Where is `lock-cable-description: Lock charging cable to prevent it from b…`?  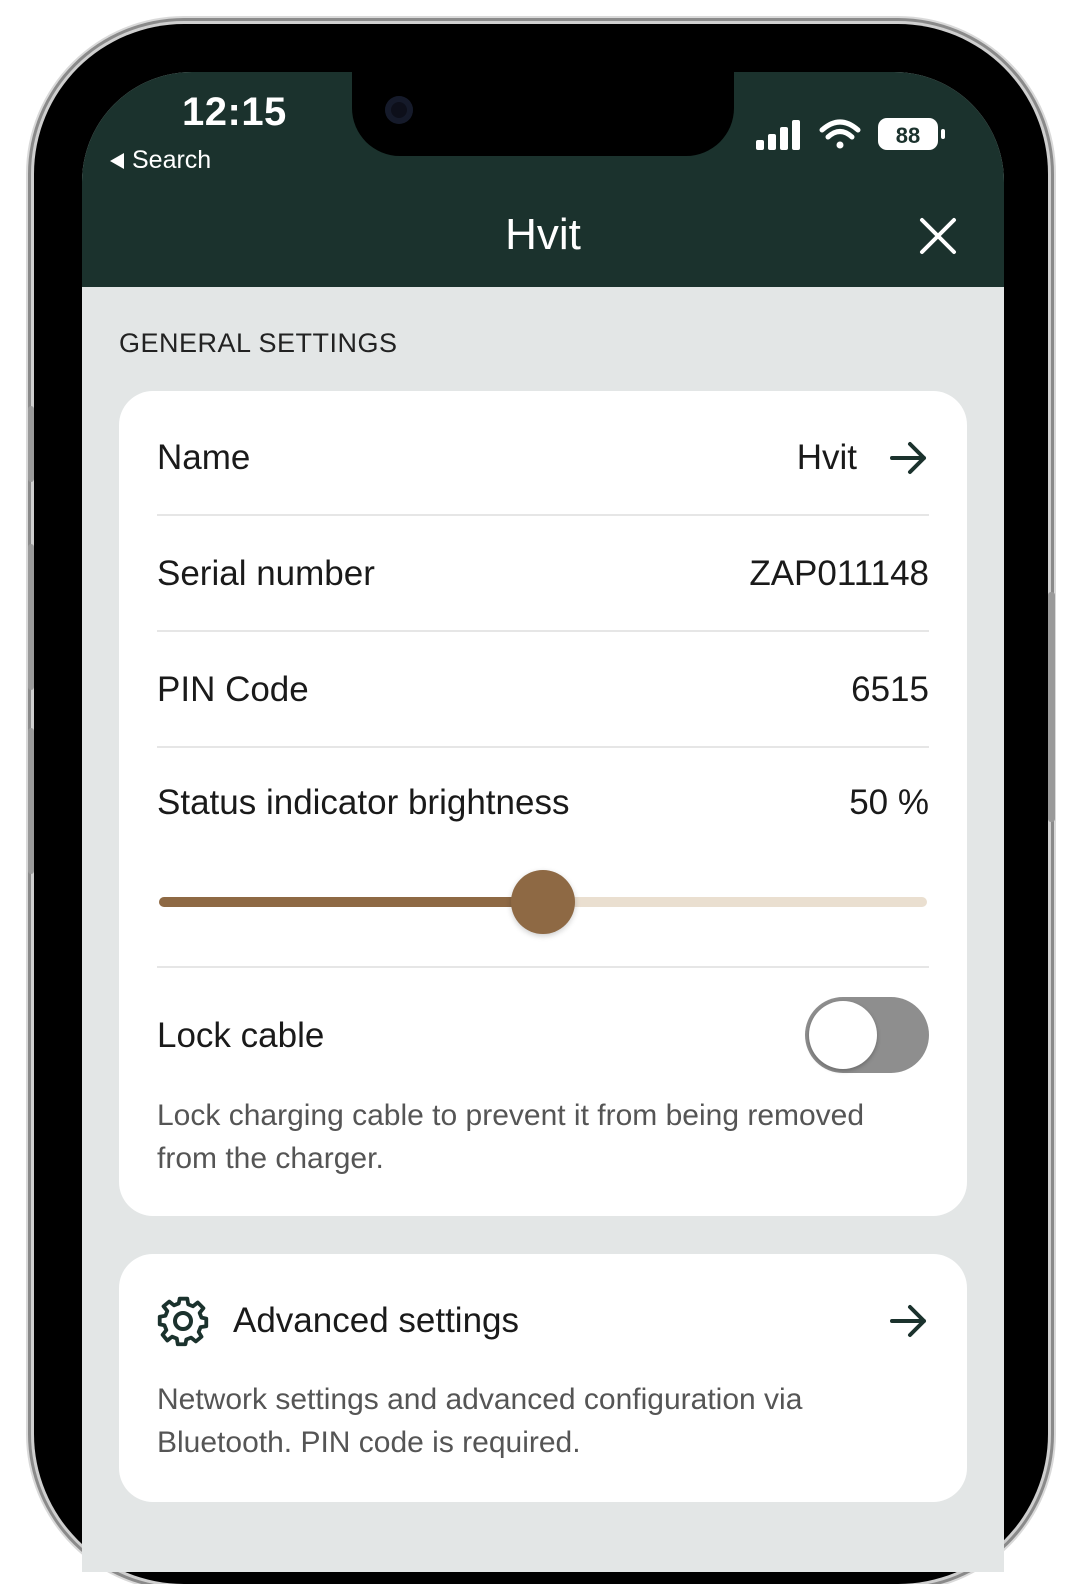 lock-cable-description: Lock charging cable to prevent it from b… is located at coordinates (511, 1137).